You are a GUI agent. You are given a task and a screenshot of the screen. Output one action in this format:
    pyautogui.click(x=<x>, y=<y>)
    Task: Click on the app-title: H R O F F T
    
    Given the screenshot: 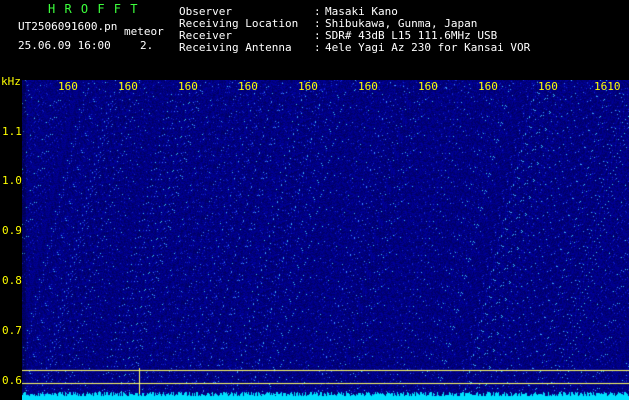 What is the action you would take?
    pyautogui.click(x=93, y=9)
    